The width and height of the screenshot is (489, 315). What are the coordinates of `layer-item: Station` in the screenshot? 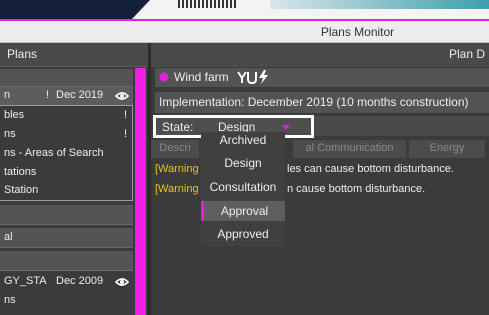 It's located at (21, 192).